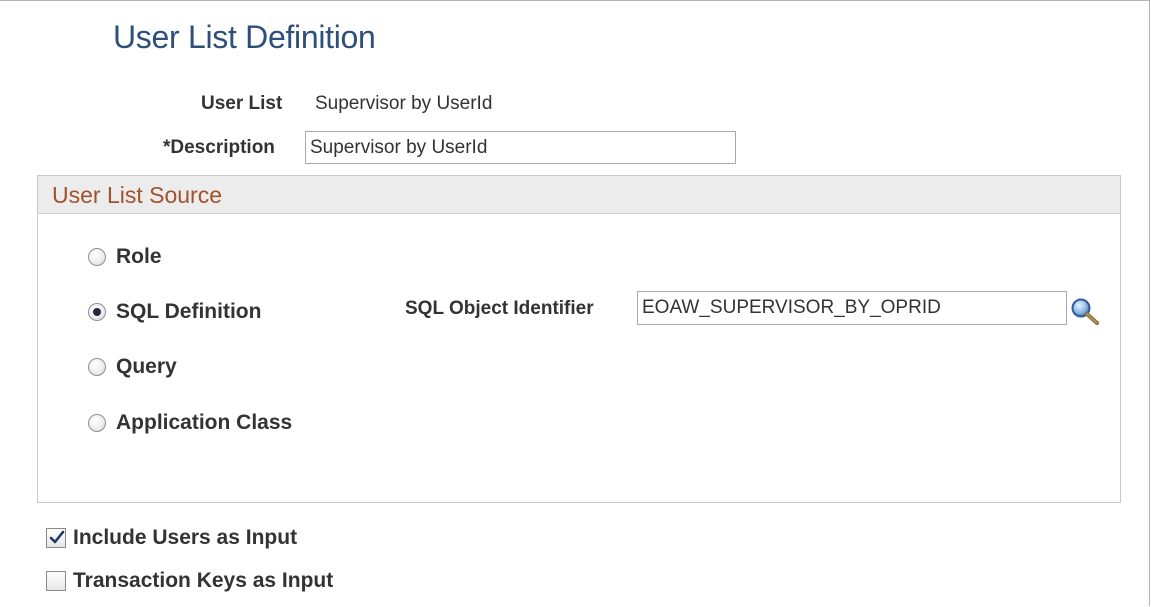 This screenshot has width=1151, height=607. Describe the element at coordinates (146, 366) in the screenshot. I see `radio-label-query: Query` at that location.